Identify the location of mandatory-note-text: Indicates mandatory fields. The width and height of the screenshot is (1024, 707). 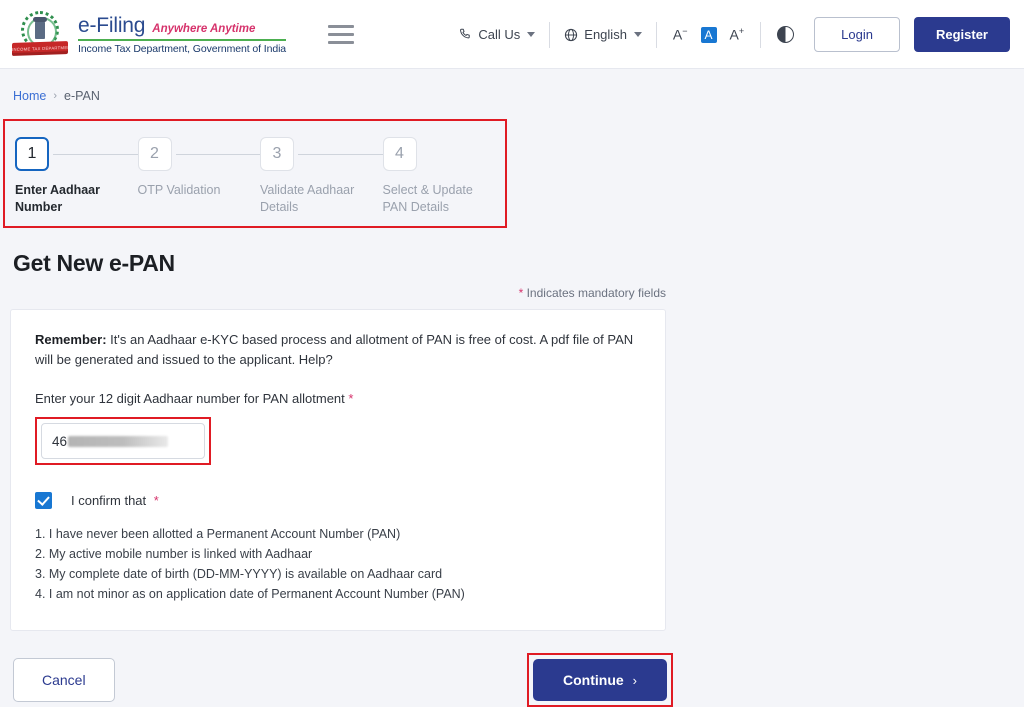
(596, 293).